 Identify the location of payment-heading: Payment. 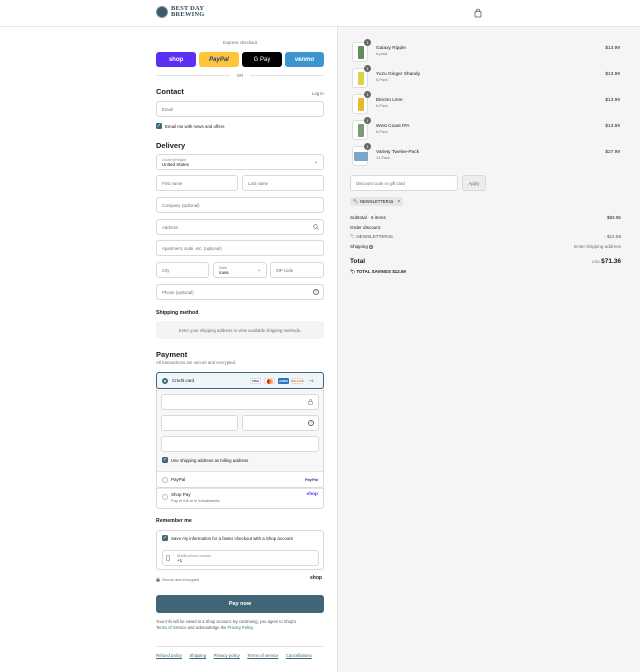
(172, 354).